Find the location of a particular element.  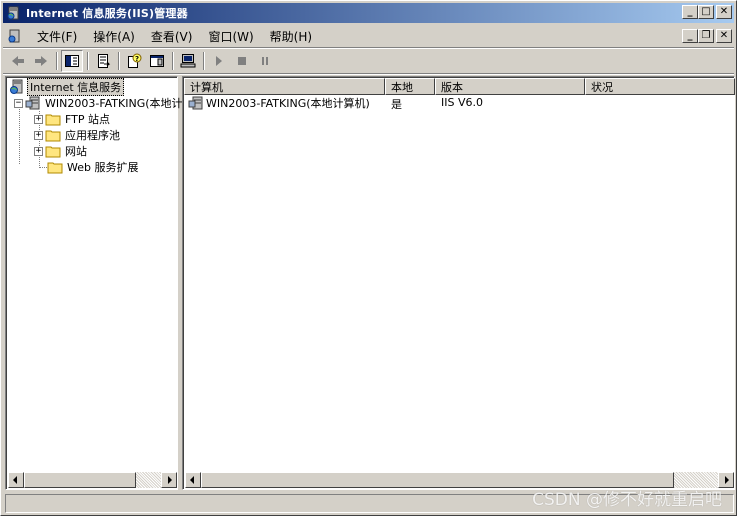

back-icon is located at coordinates (18, 61).